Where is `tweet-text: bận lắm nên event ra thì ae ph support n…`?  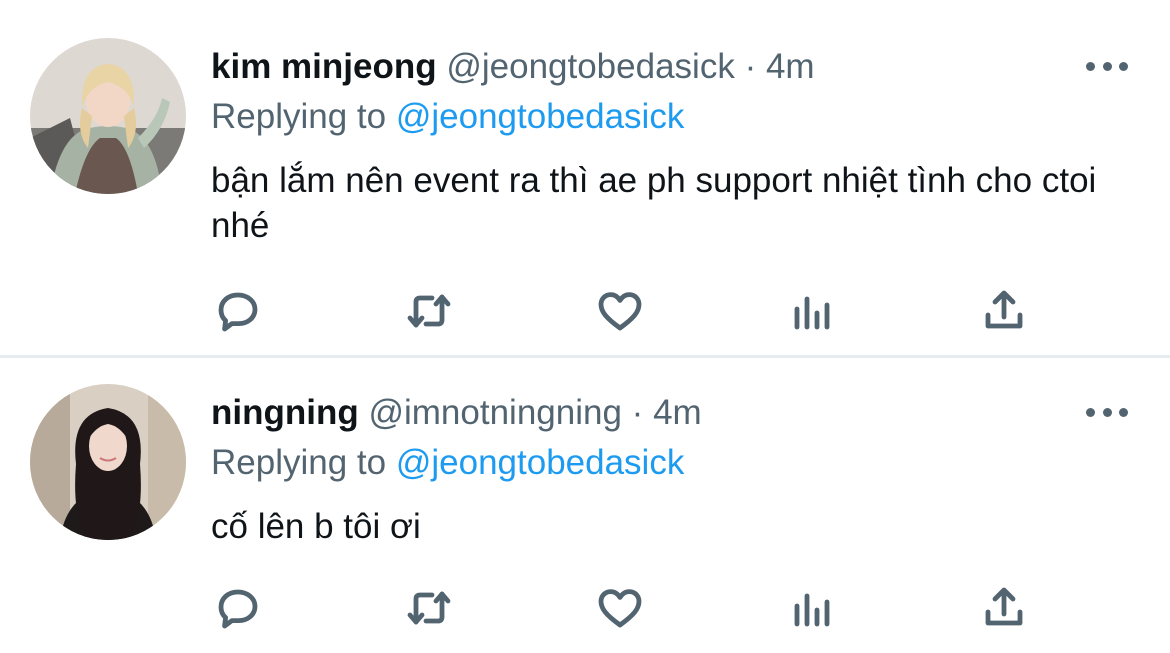 tweet-text: bận lắm nên event ra thì ae ph support n… is located at coordinates (654, 203).